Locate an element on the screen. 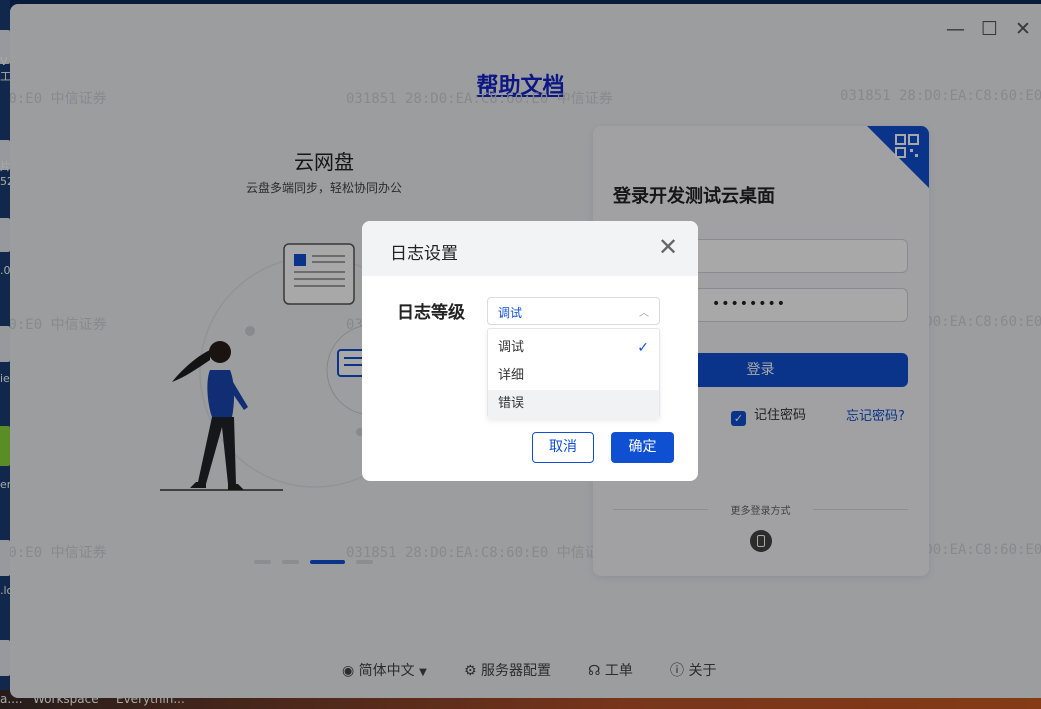  log-level-select: 调试 ︿ is located at coordinates (573, 311).